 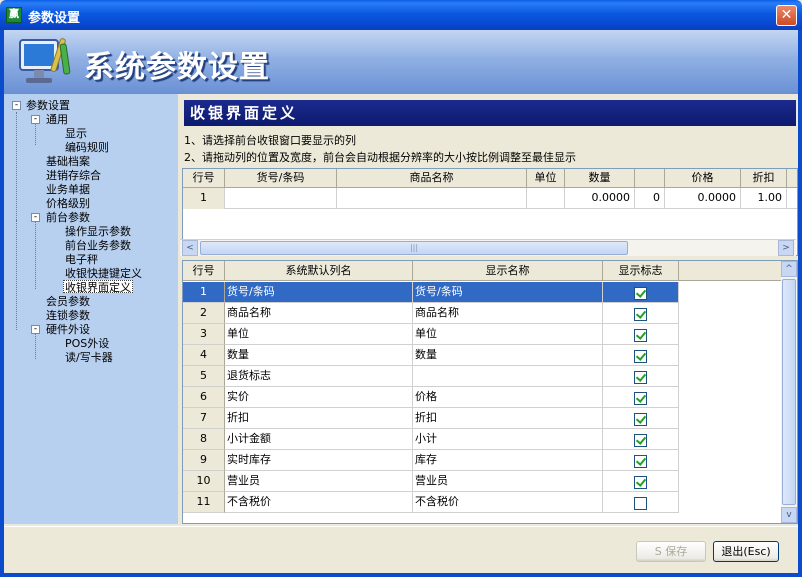 What do you see at coordinates (57, 119) in the screenshot?
I see `tree-item-general: 通用` at bounding box center [57, 119].